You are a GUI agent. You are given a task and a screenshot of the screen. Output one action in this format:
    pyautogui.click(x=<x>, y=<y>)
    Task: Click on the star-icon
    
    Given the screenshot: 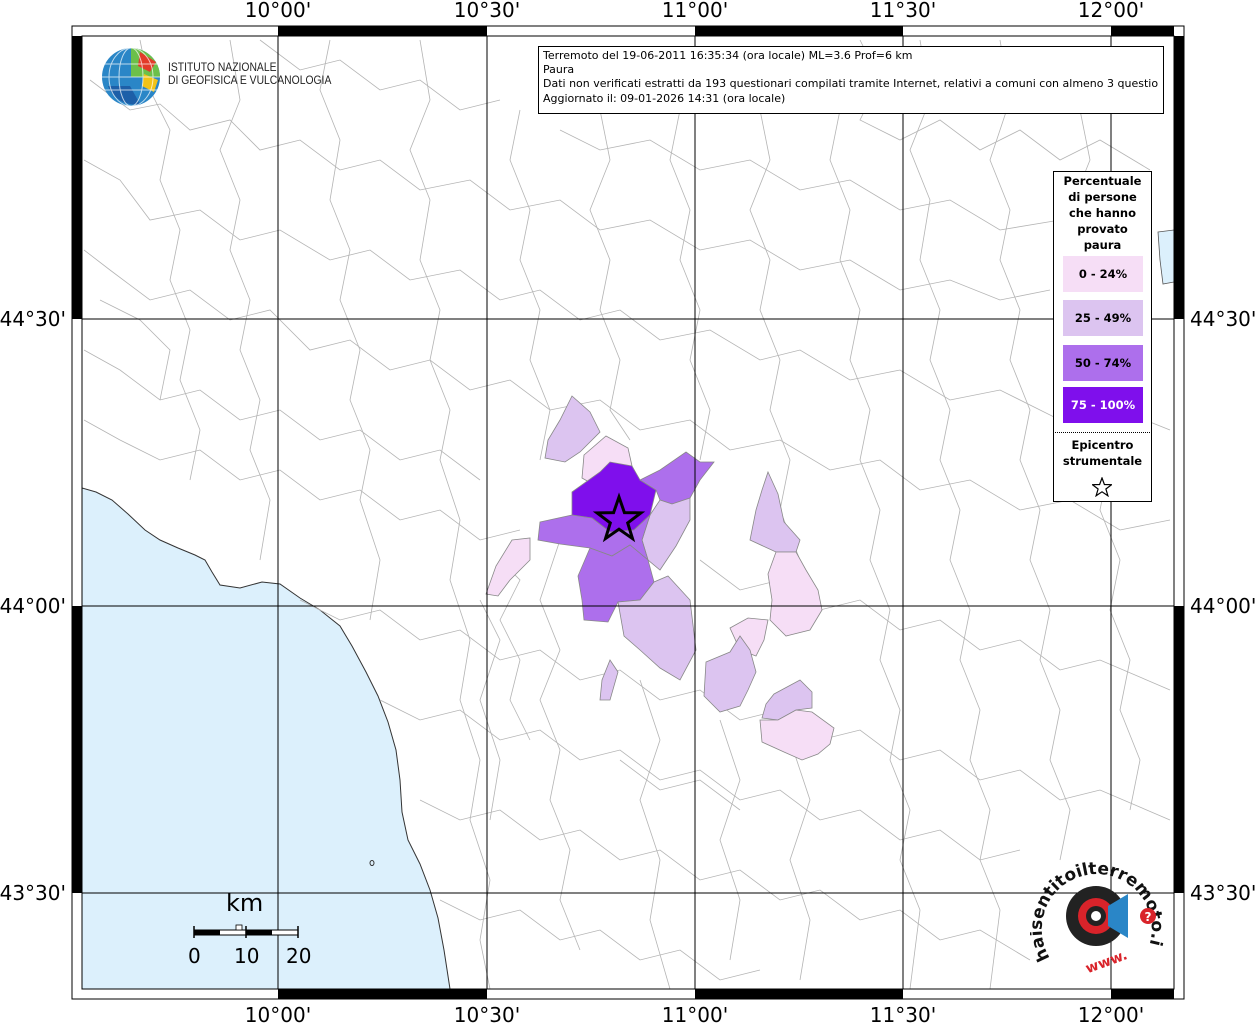 What is the action you would take?
    pyautogui.click(x=1102, y=487)
    